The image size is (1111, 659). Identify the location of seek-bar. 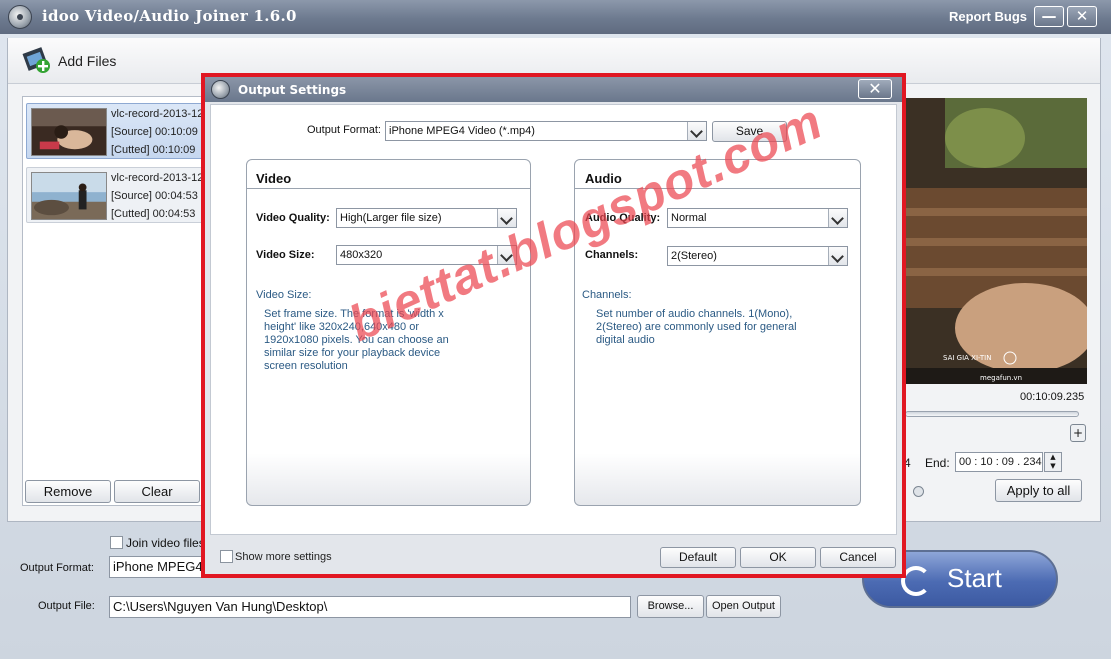
(992, 414).